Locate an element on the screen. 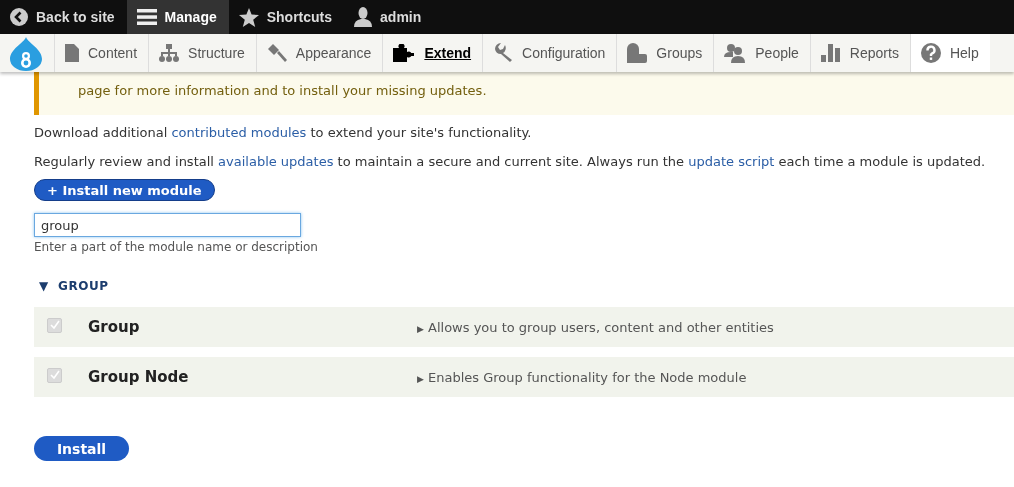  filter-description: Enter a part of the module name or description is located at coordinates (176, 247).